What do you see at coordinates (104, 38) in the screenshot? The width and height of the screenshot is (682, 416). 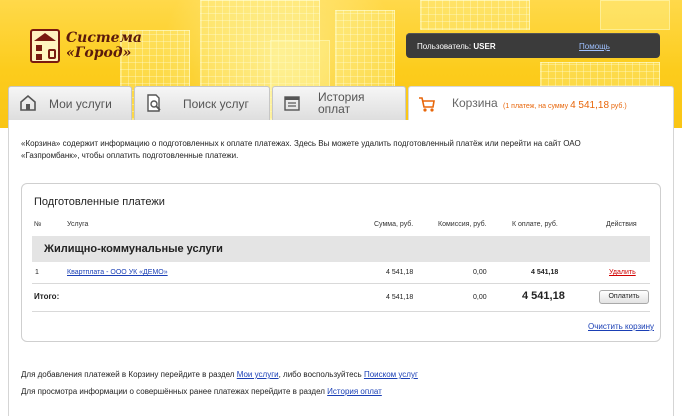 I see `logo-line1: Система` at bounding box center [104, 38].